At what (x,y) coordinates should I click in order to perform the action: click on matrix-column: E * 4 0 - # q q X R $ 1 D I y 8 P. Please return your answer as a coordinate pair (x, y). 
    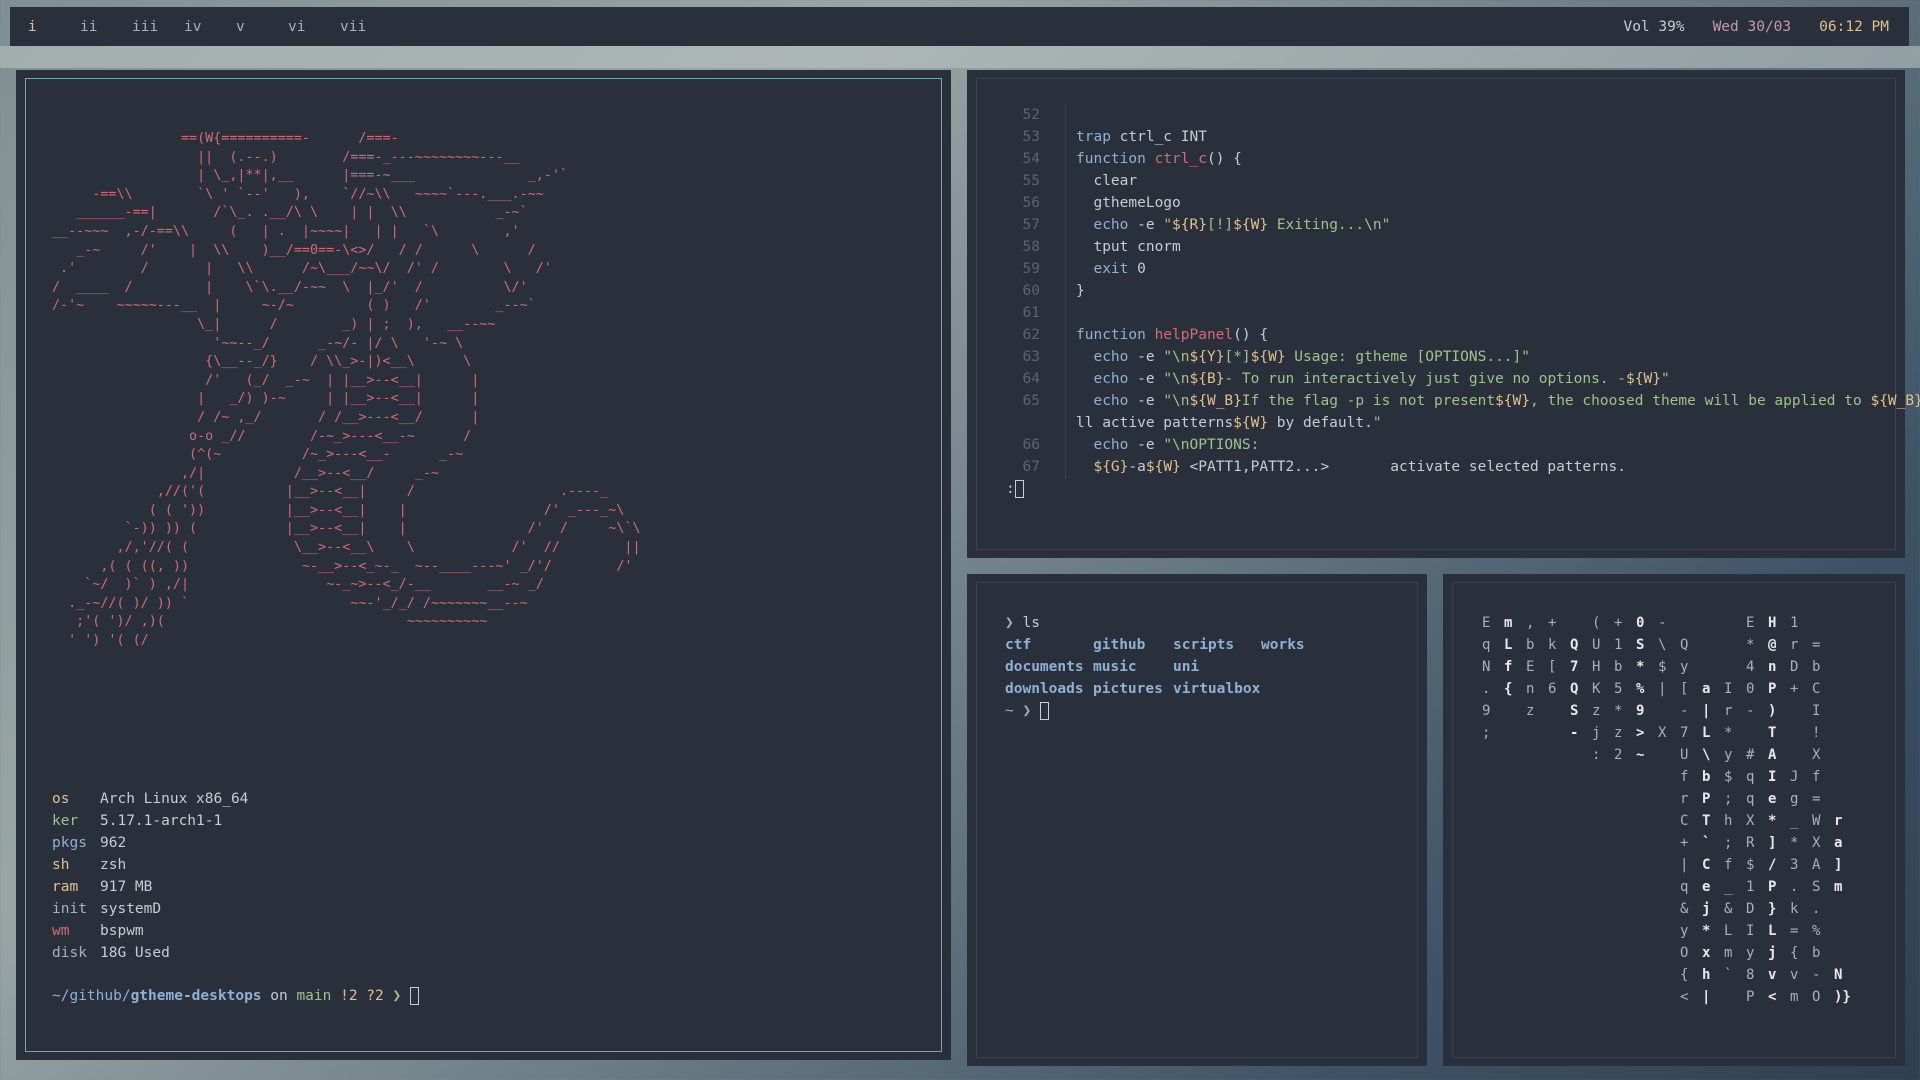
    Looking at the image, I should click on (1750, 810).